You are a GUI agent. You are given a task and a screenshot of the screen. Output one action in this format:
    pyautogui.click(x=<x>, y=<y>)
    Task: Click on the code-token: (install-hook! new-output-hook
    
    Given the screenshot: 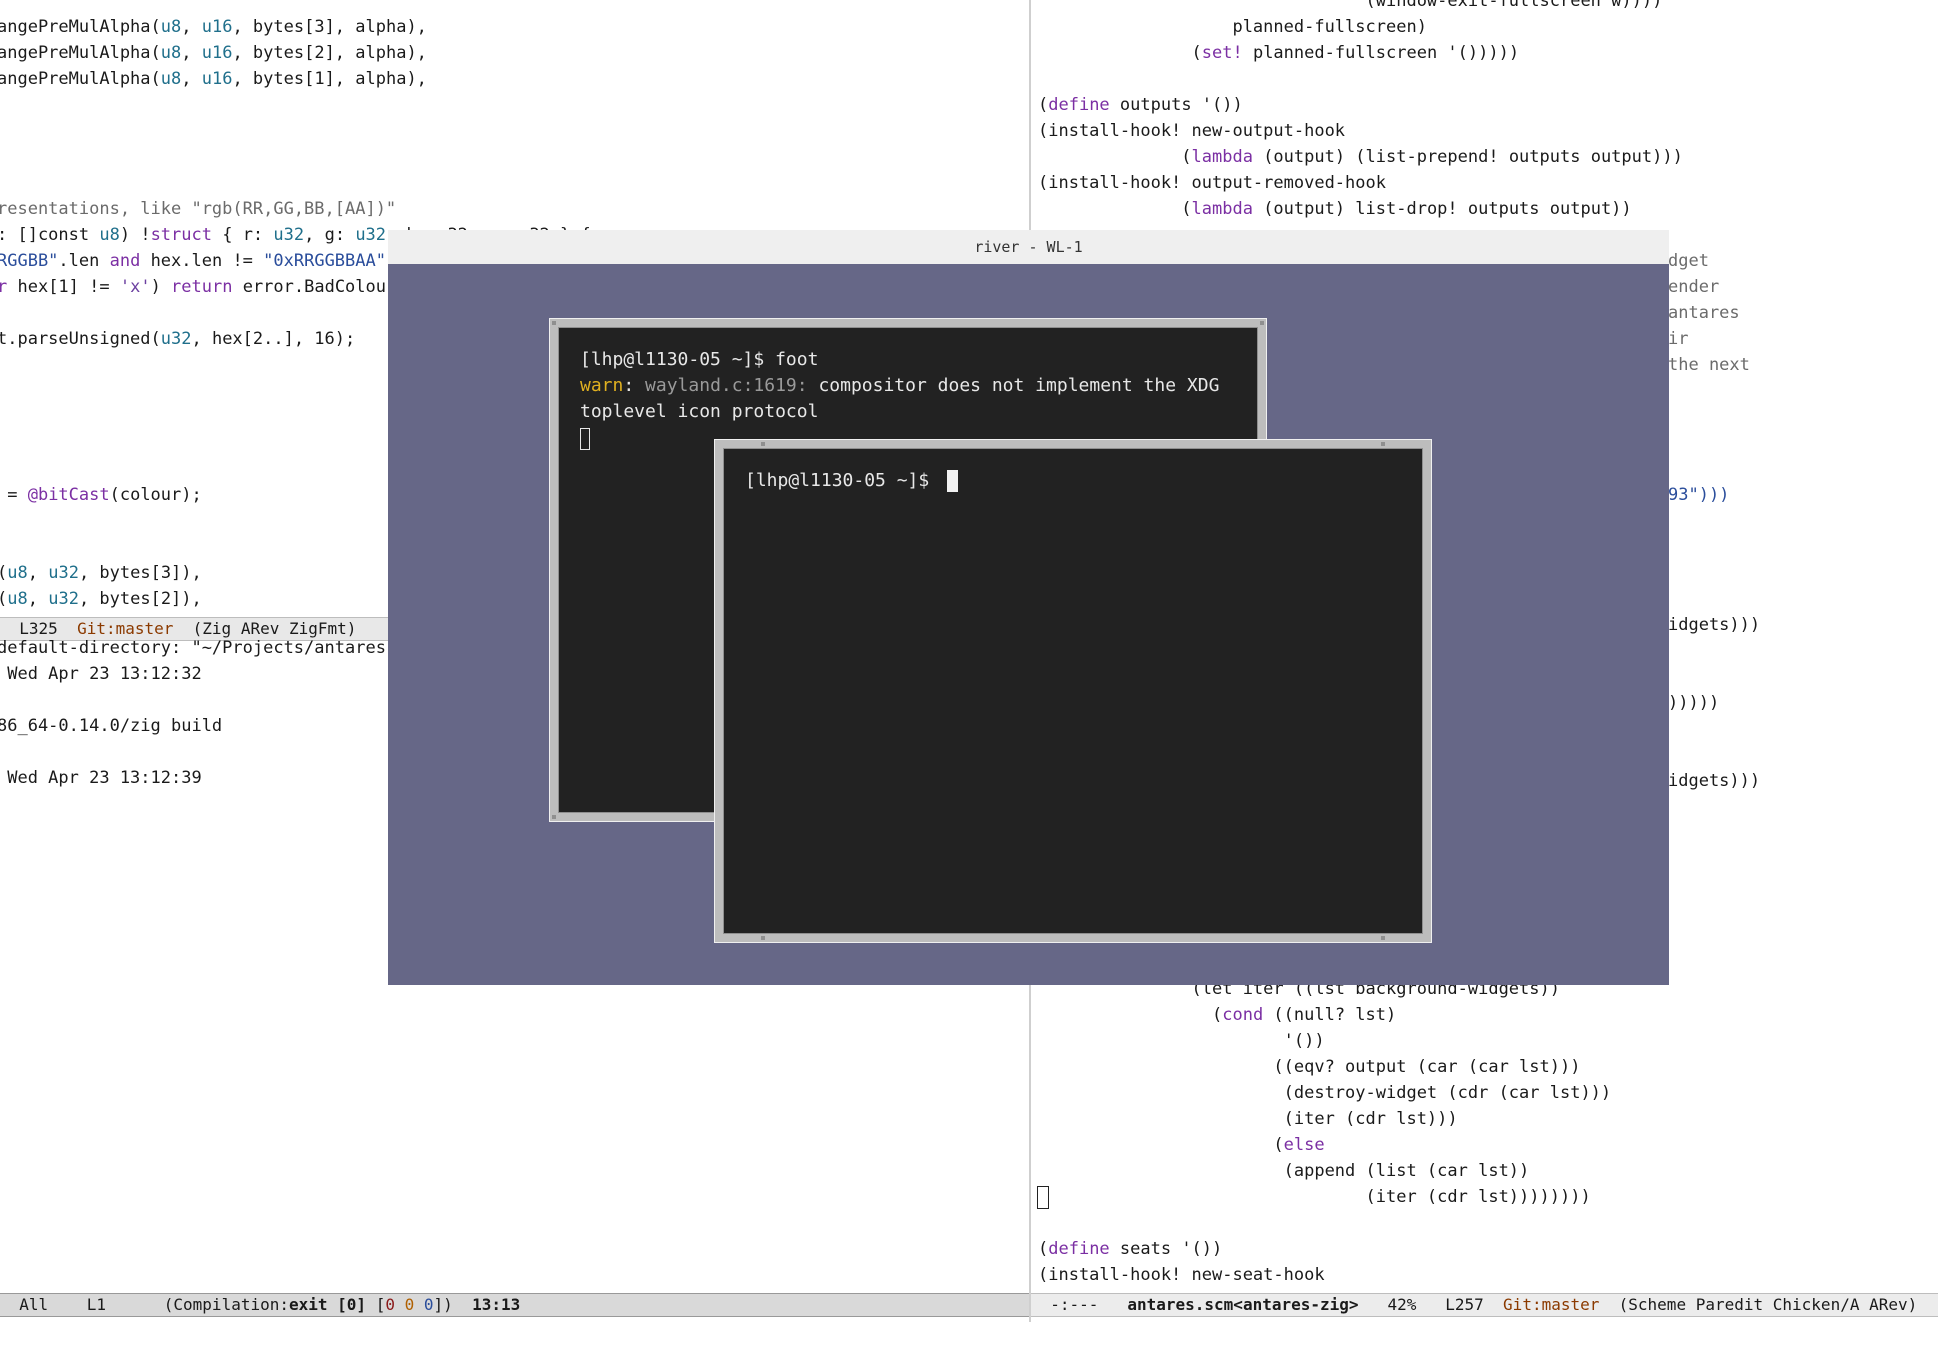 What is the action you would take?
    pyautogui.click(x=1192, y=131)
    